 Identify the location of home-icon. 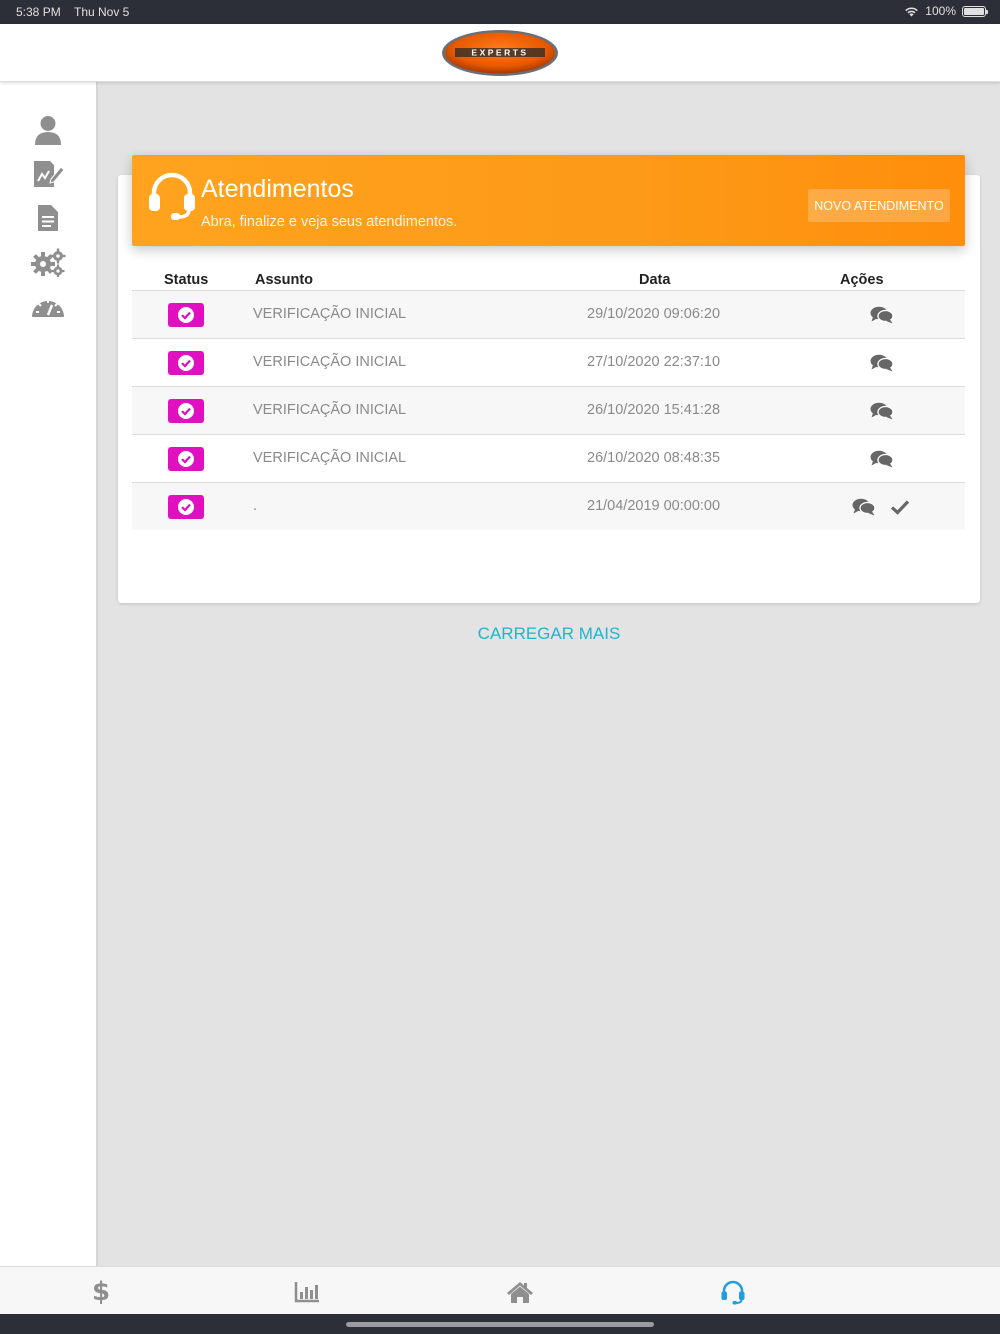
(520, 1292).